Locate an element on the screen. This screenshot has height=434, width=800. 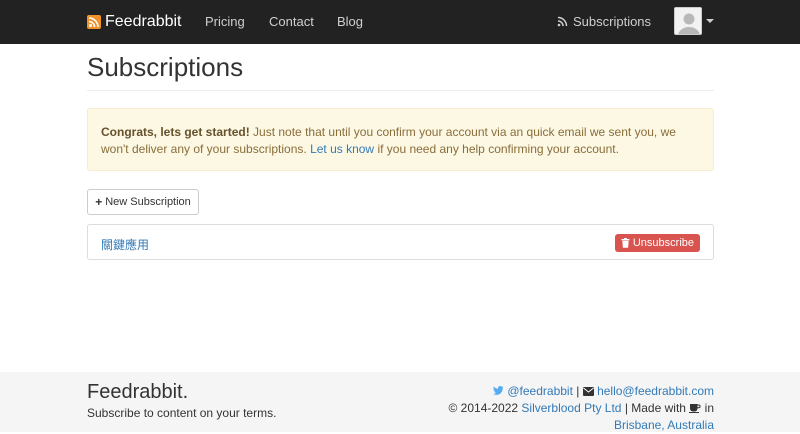
footer-in: in is located at coordinates (709, 408).